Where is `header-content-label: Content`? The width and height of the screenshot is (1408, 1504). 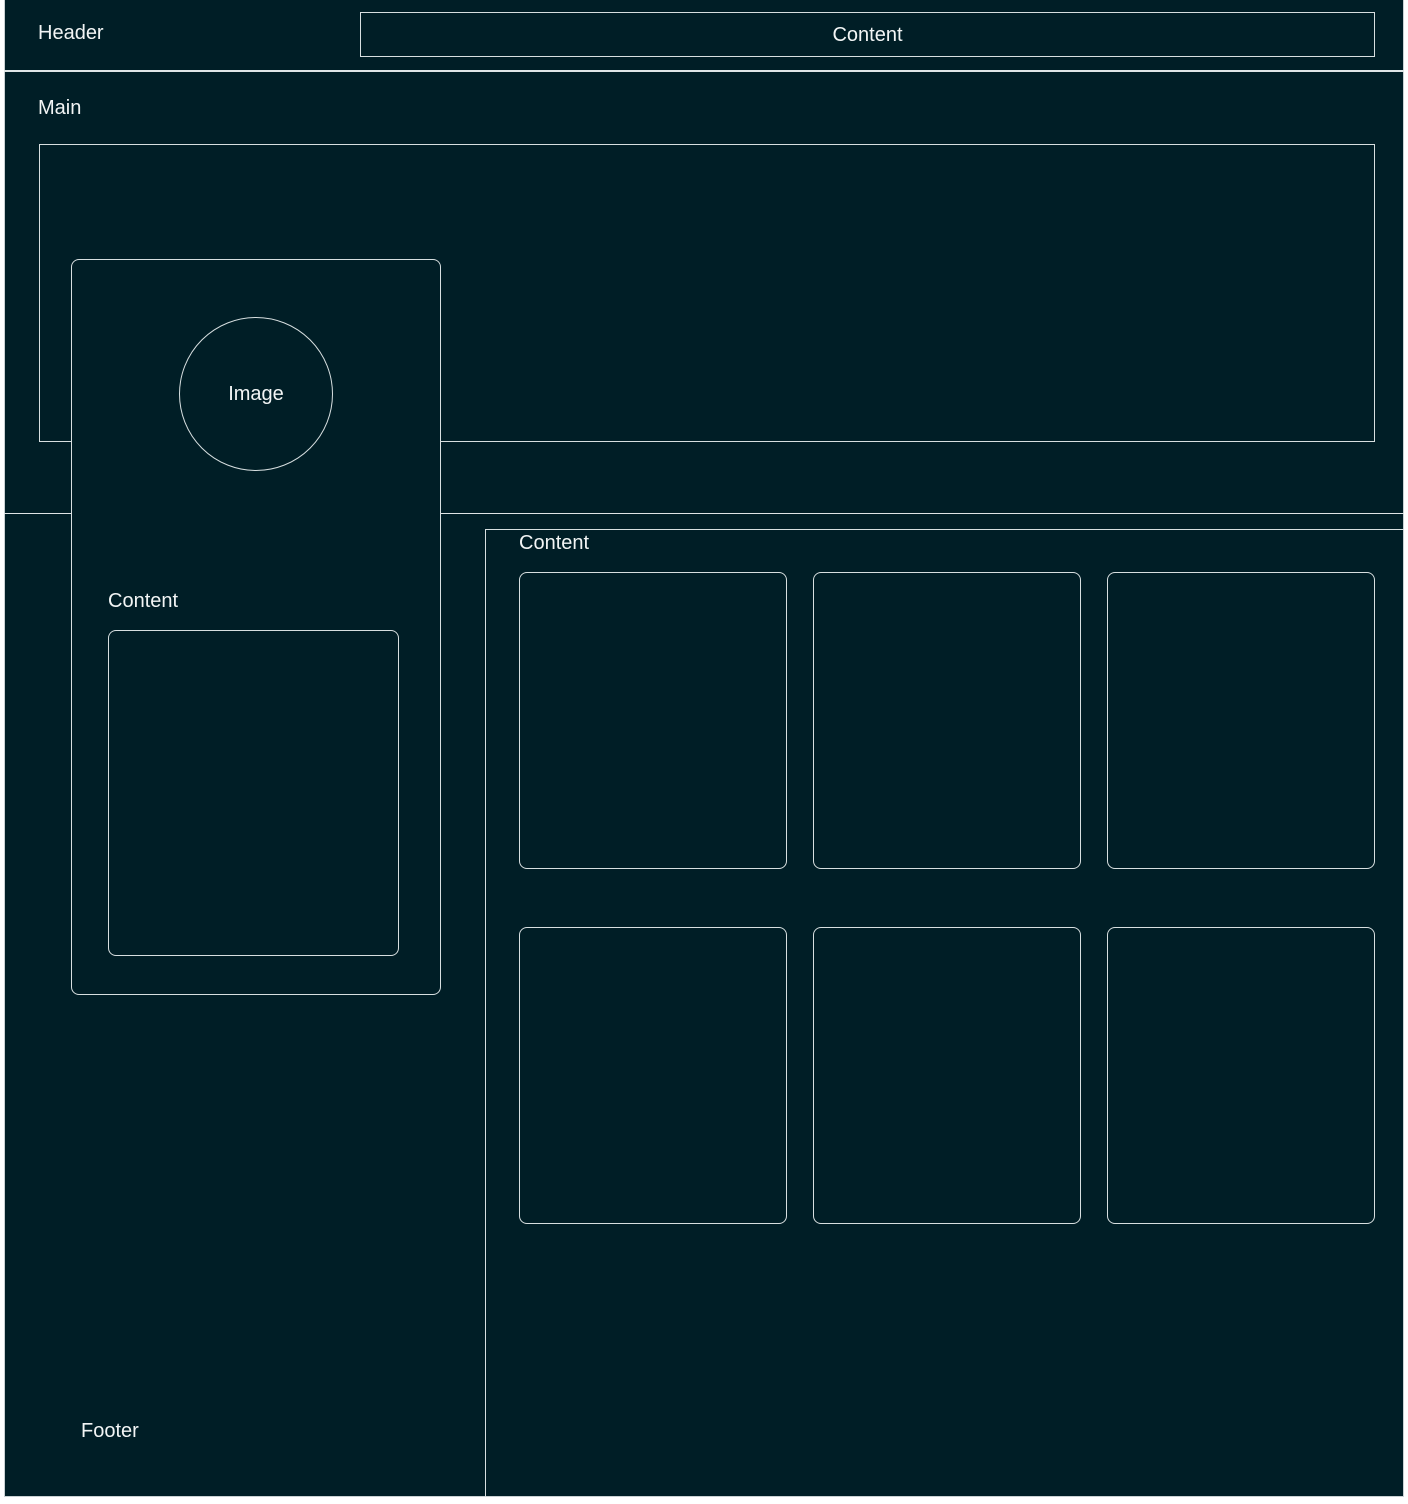
header-content-label: Content is located at coordinates (867, 34).